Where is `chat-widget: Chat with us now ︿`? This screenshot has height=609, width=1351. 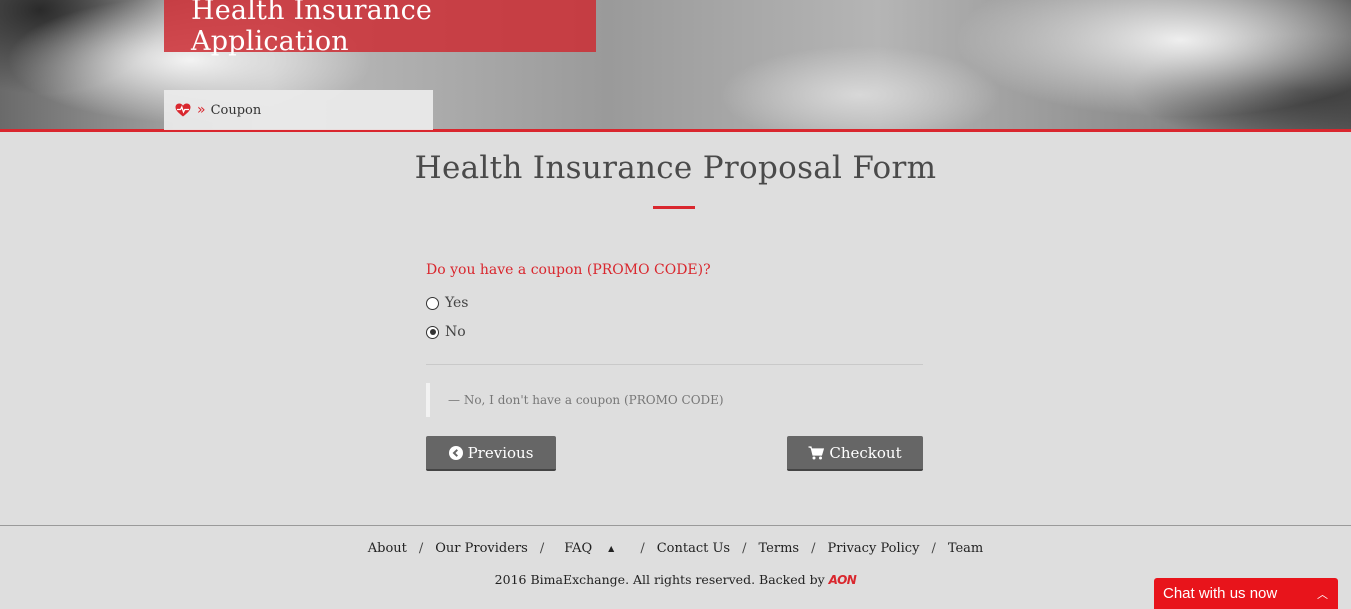
chat-widget: Chat with us now ︿ is located at coordinates (1246, 593).